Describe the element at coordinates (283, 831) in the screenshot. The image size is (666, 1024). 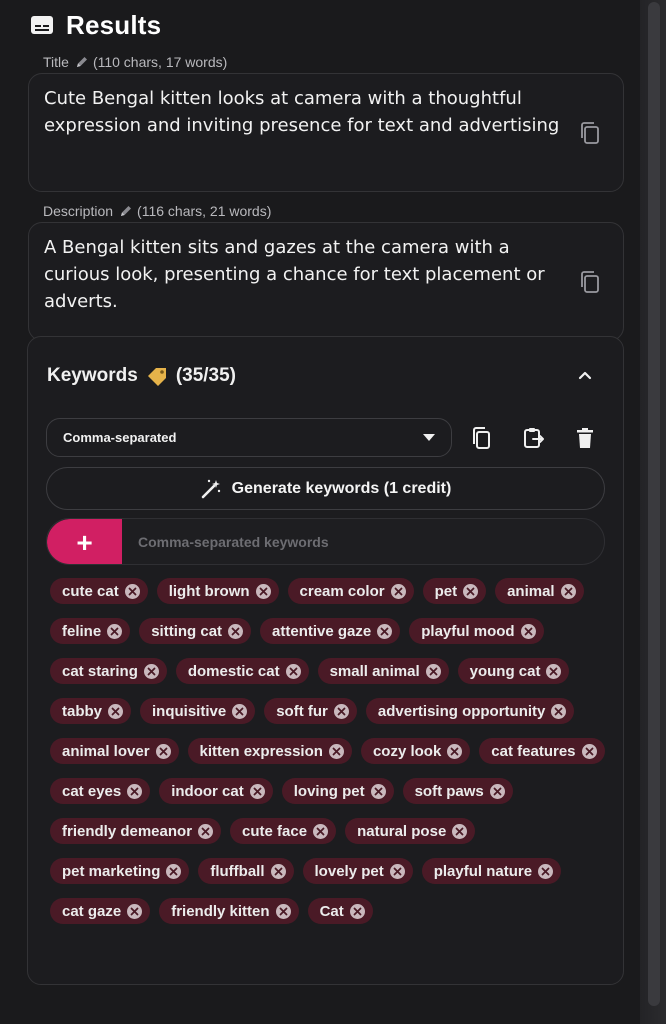
I see `keyword-chip: cute face` at that location.